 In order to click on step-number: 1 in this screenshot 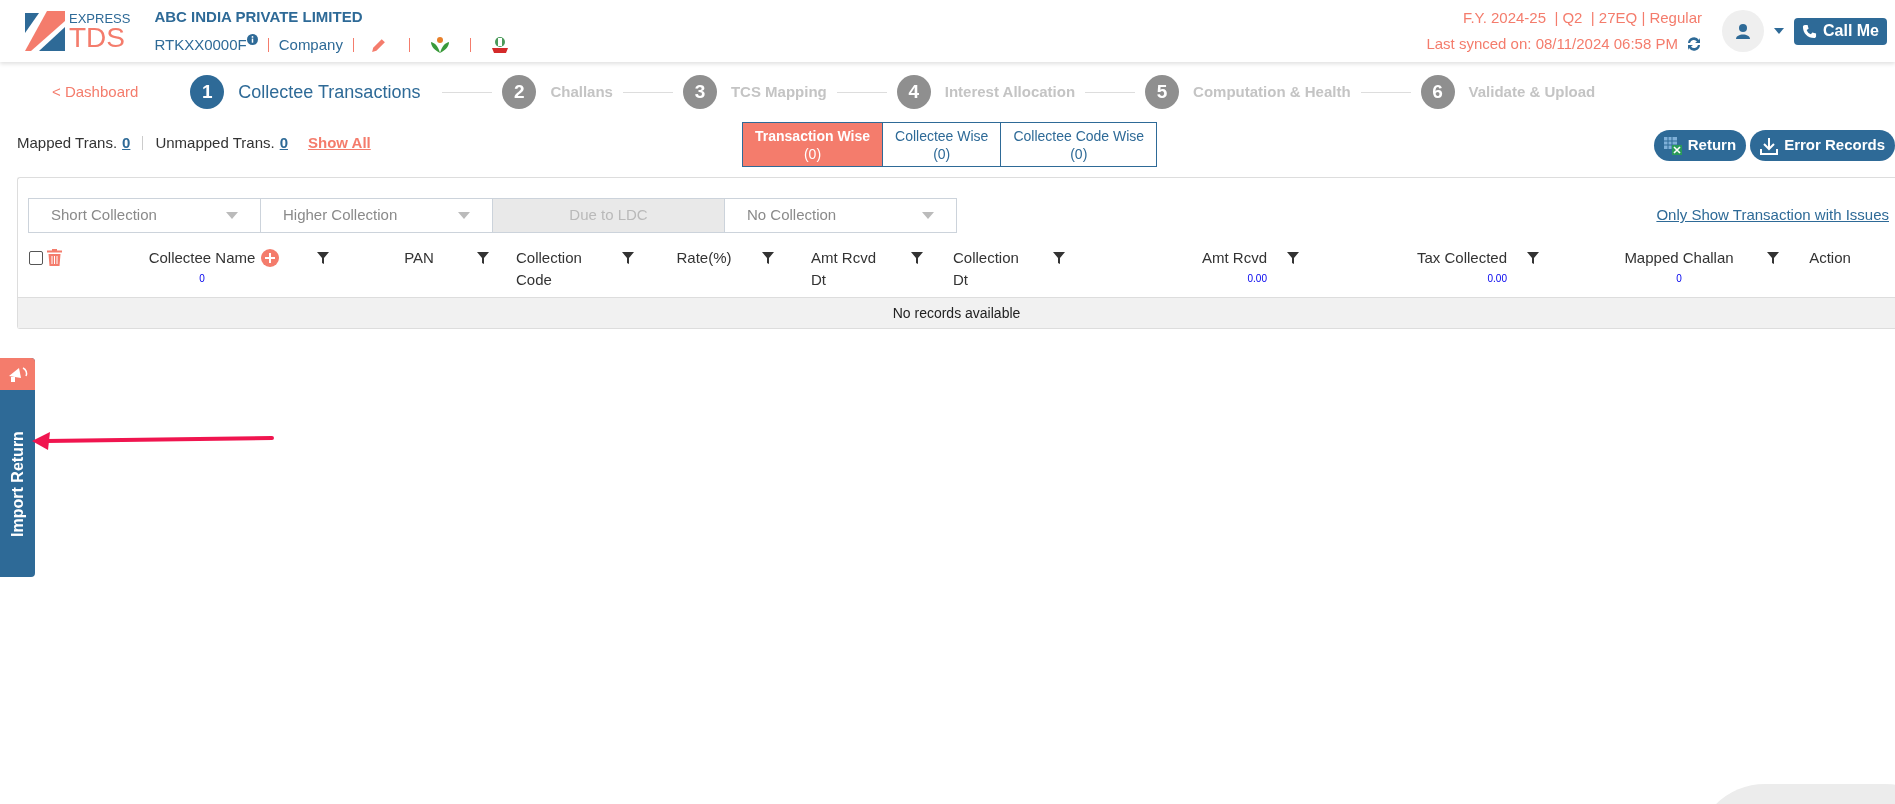, I will do `click(207, 92)`.